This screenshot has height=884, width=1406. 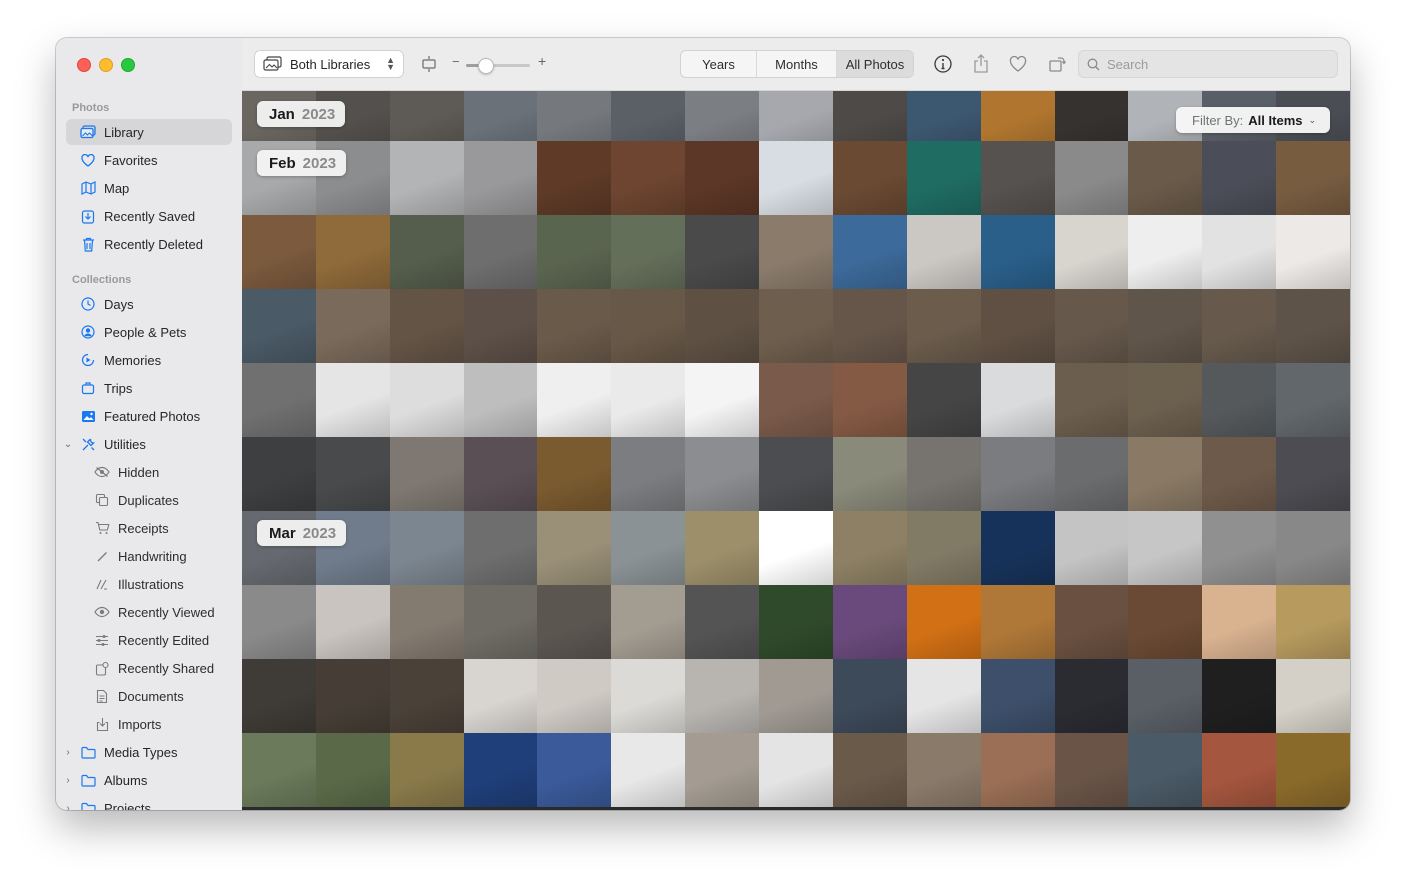 What do you see at coordinates (149, 216) in the screenshot?
I see `sidebar-item-recently-saved: Recently Saved` at bounding box center [149, 216].